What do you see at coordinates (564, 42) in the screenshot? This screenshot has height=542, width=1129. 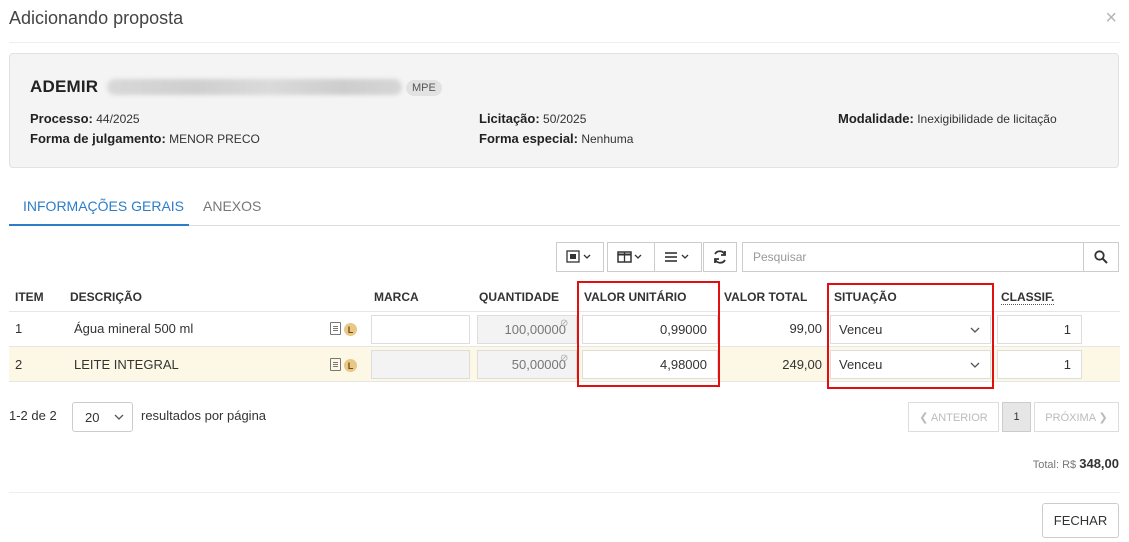 I see `title-divider` at bounding box center [564, 42].